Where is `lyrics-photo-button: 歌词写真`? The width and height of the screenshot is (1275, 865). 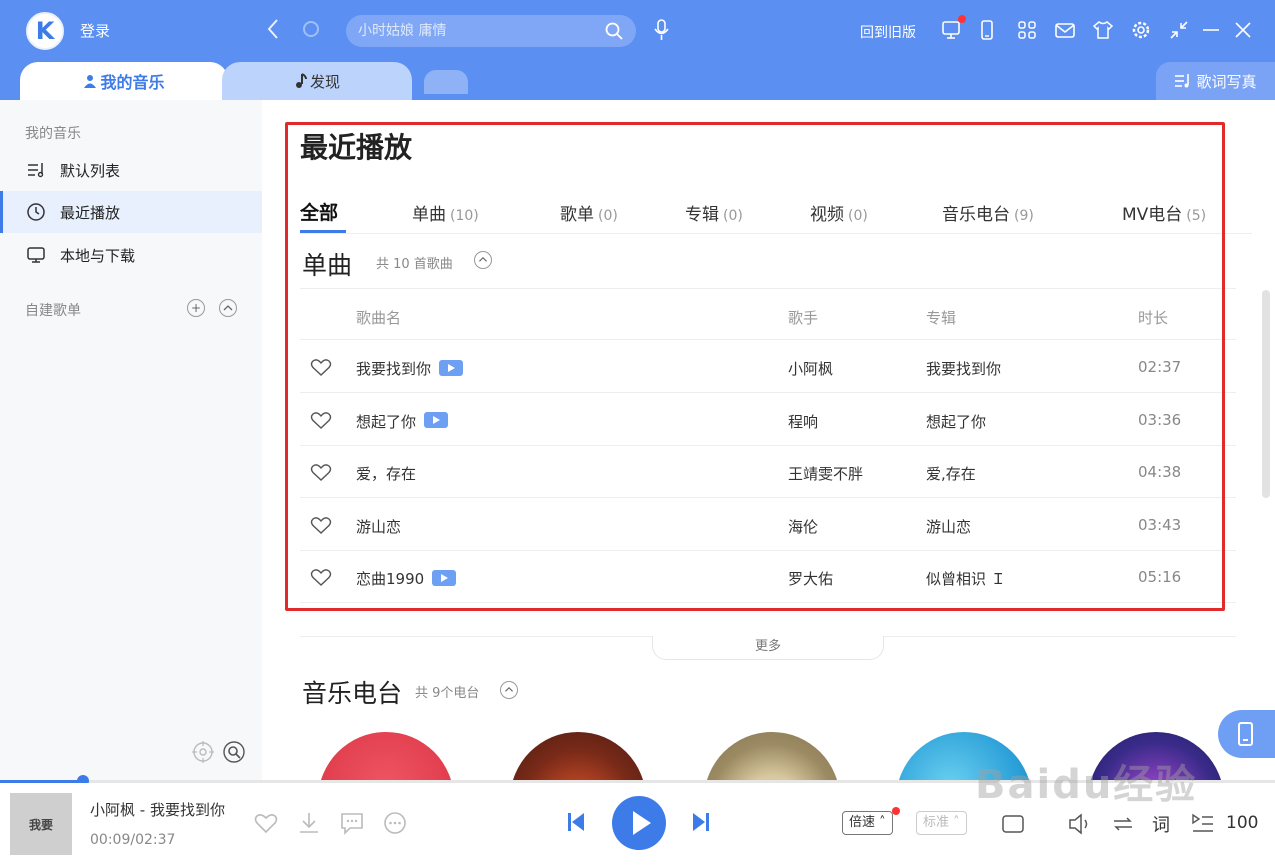
lyrics-photo-button: 歌词写真 is located at coordinates (1215, 81).